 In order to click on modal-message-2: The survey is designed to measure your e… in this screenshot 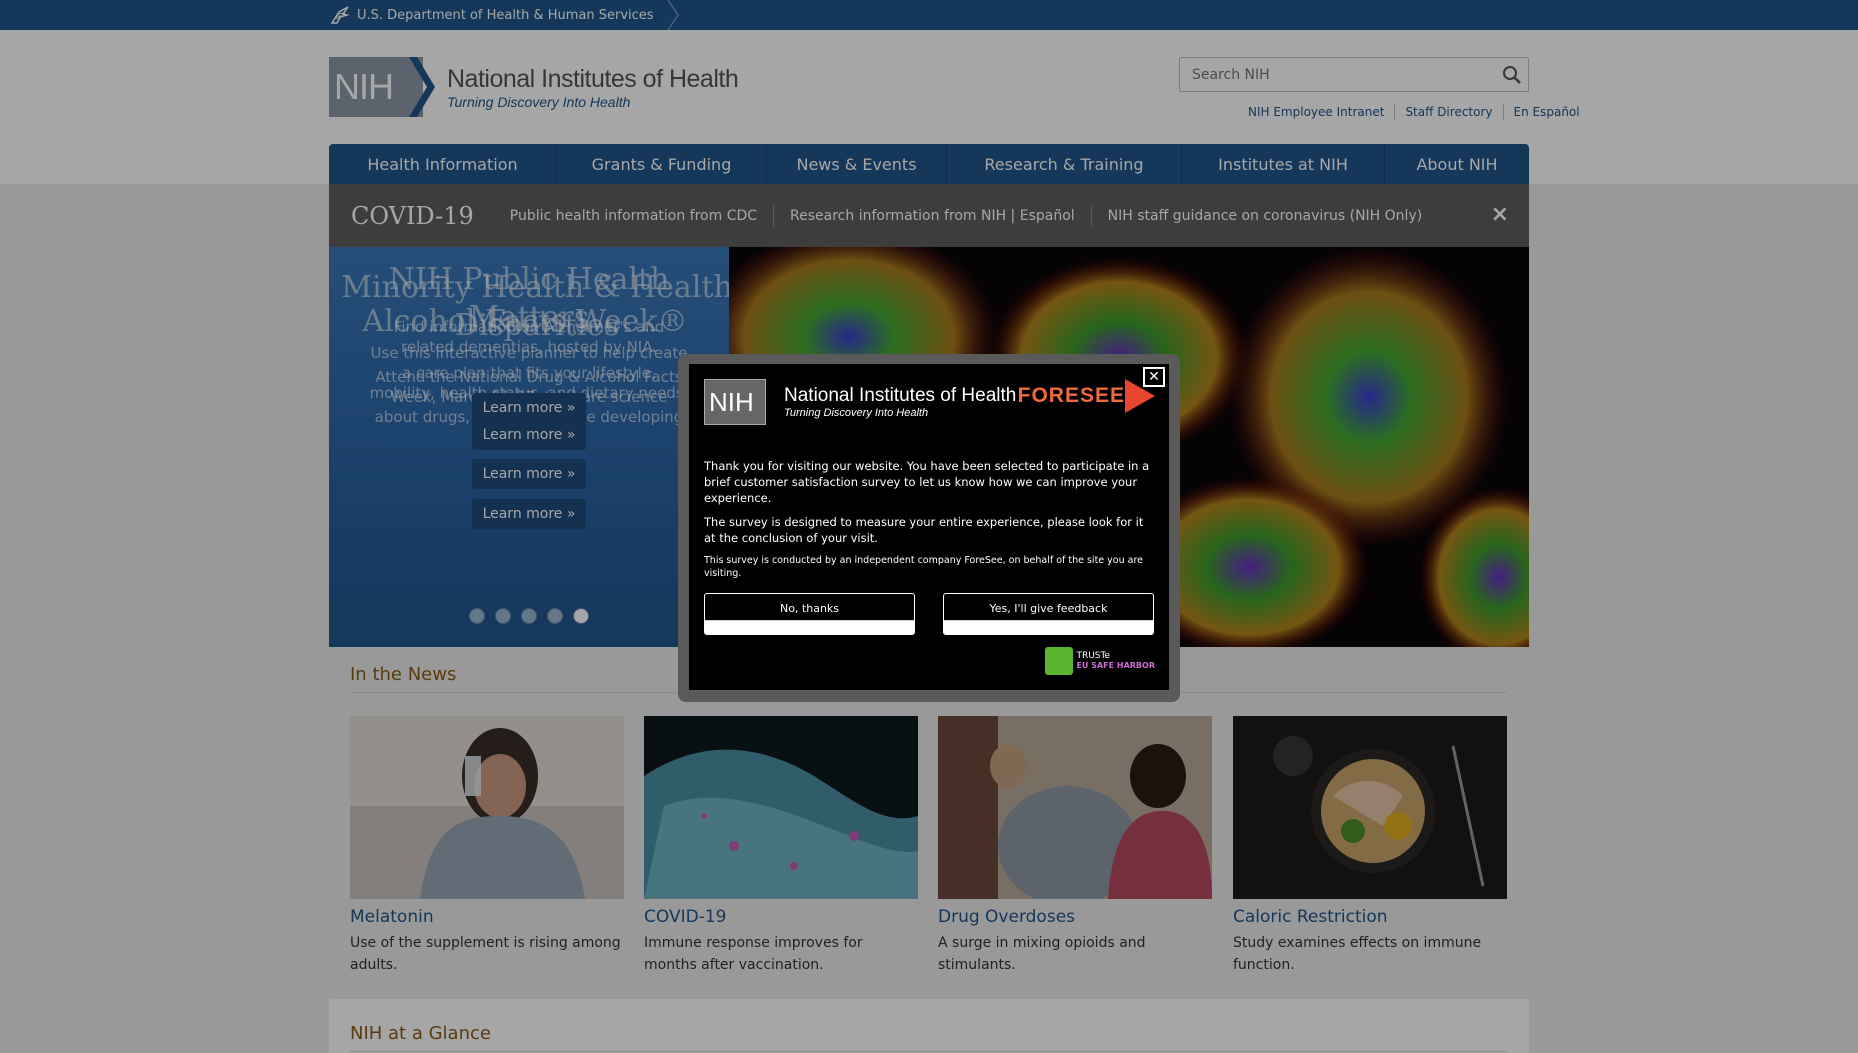, I will do `click(924, 530)`.